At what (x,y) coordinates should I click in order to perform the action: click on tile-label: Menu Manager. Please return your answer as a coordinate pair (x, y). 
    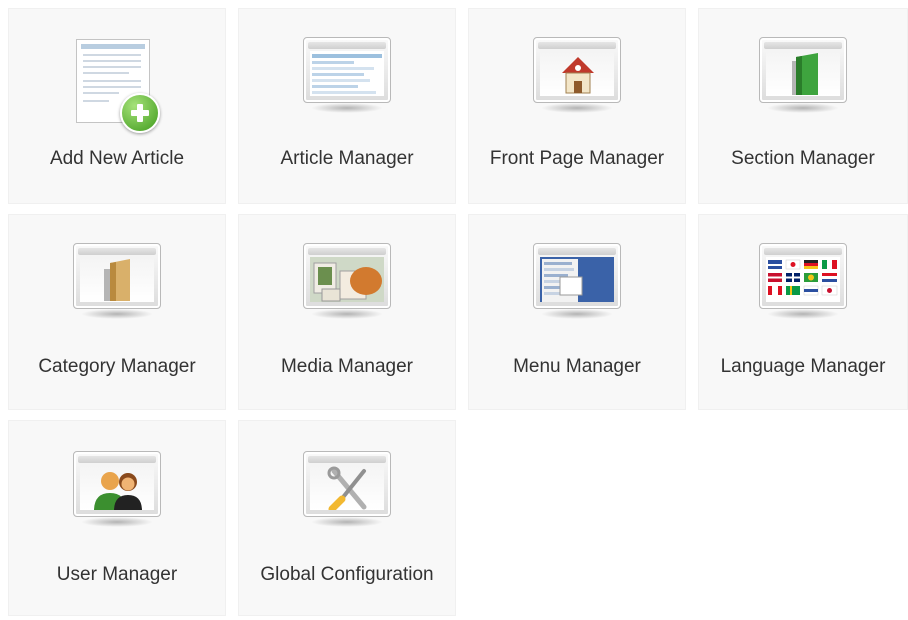
    Looking at the image, I should click on (577, 366).